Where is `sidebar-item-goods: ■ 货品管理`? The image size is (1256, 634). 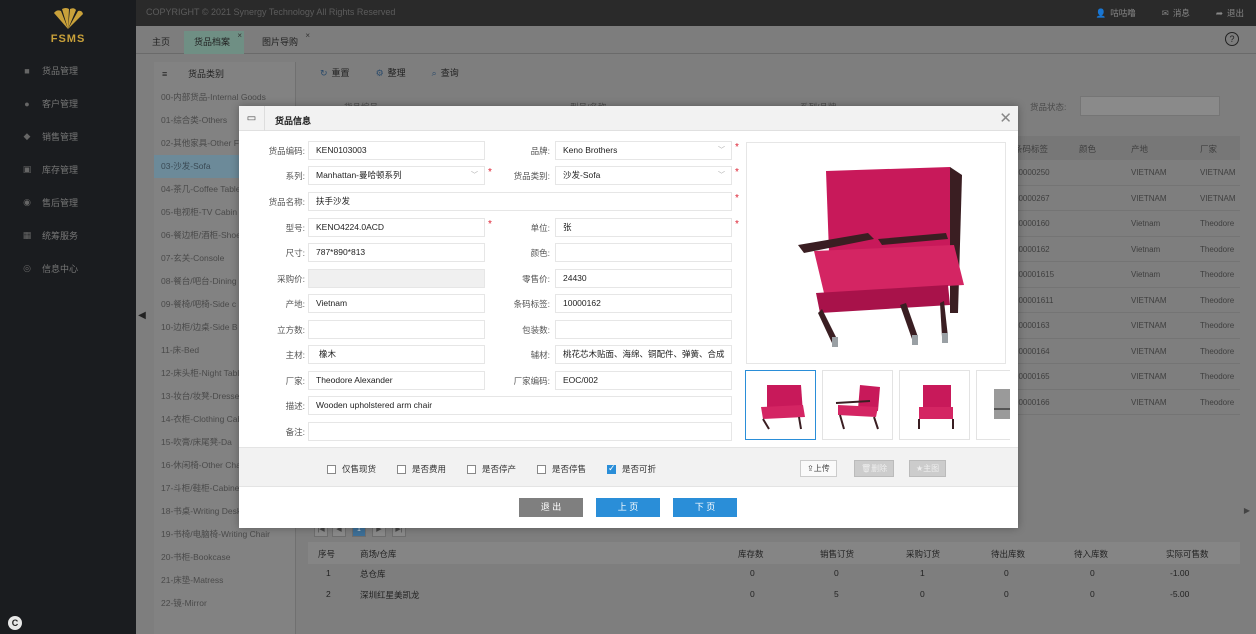 sidebar-item-goods: ■ 货品管理 is located at coordinates (68, 70).